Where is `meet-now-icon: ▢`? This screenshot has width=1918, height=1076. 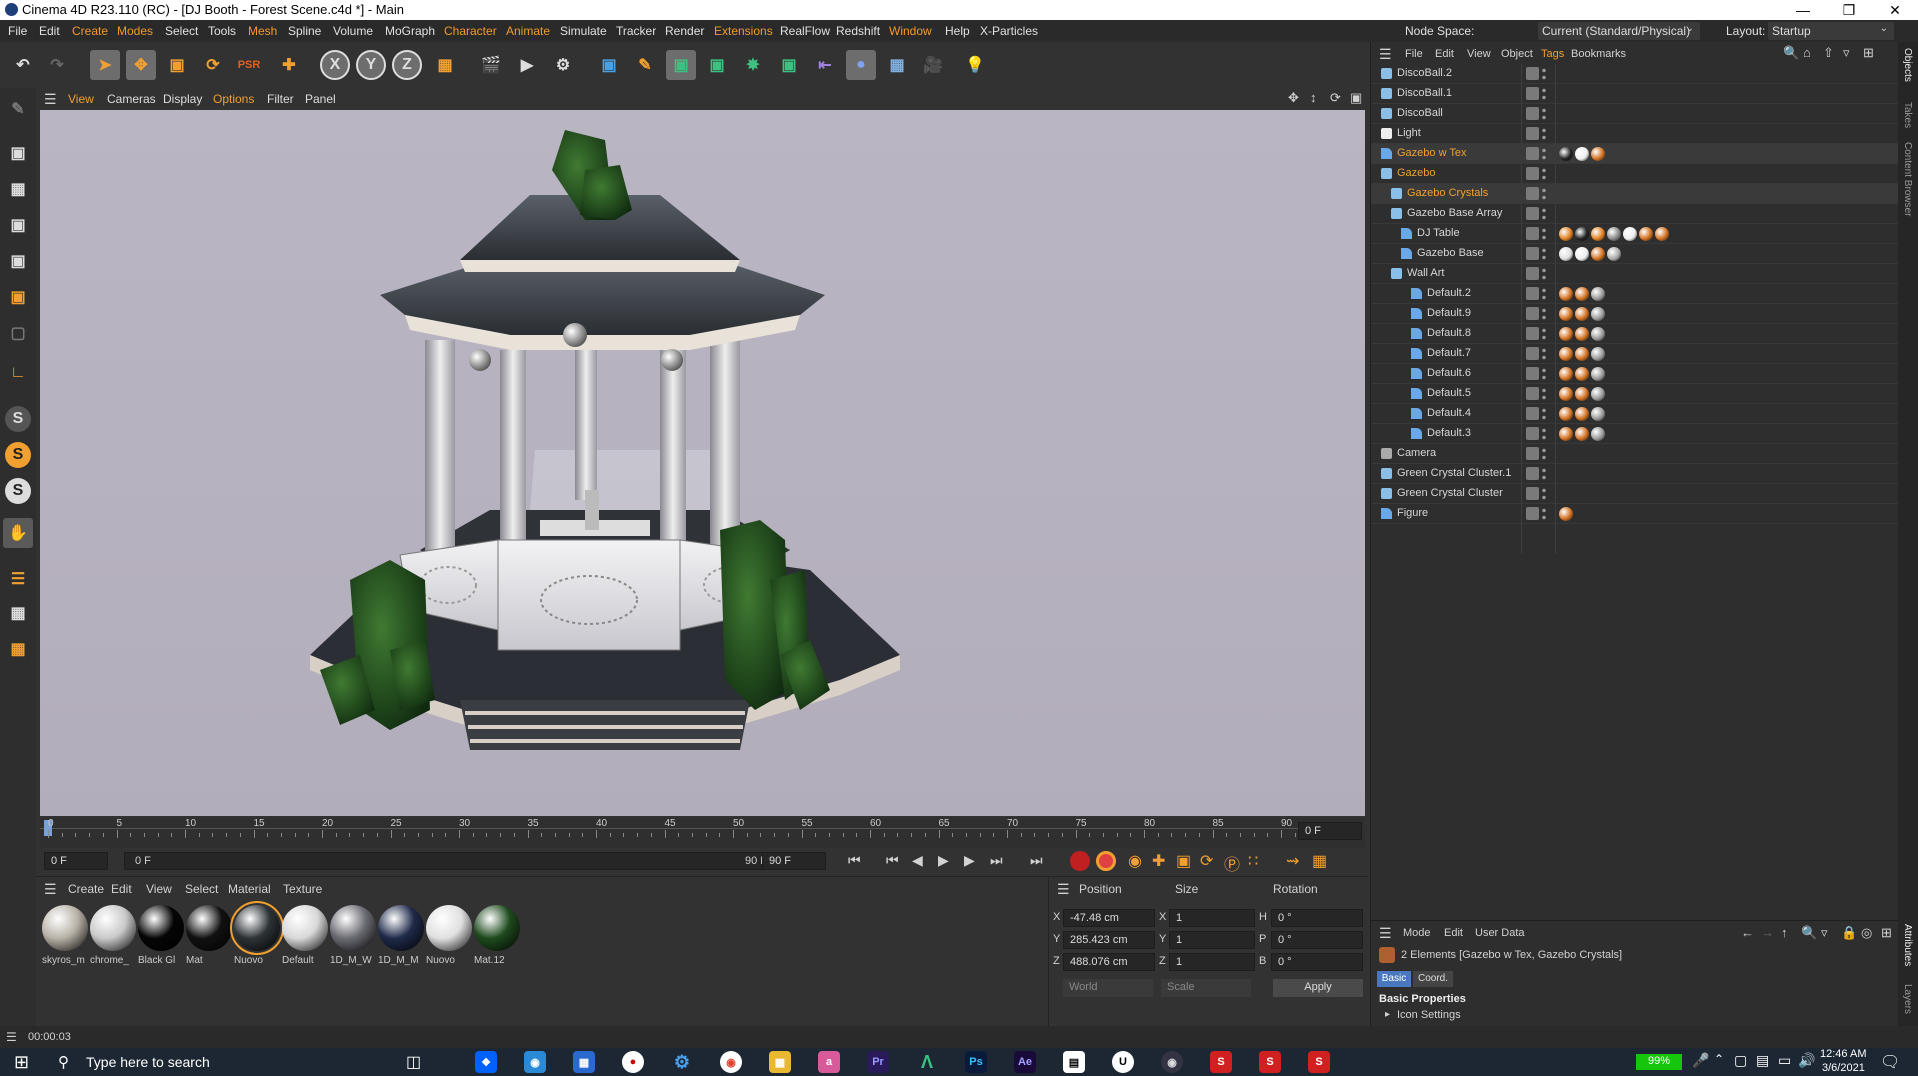 meet-now-icon: ▢ is located at coordinates (1740, 1060).